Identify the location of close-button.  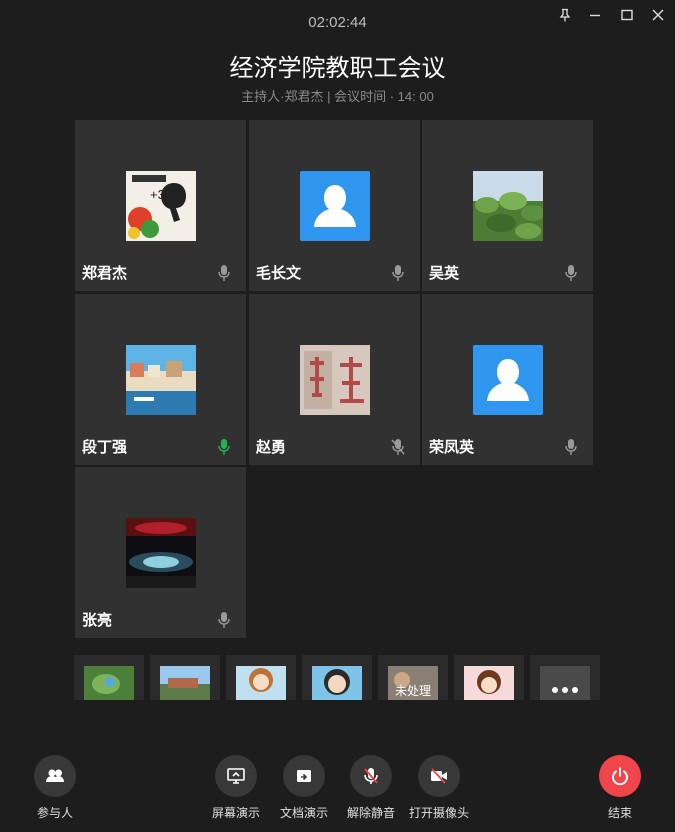
(658, 15).